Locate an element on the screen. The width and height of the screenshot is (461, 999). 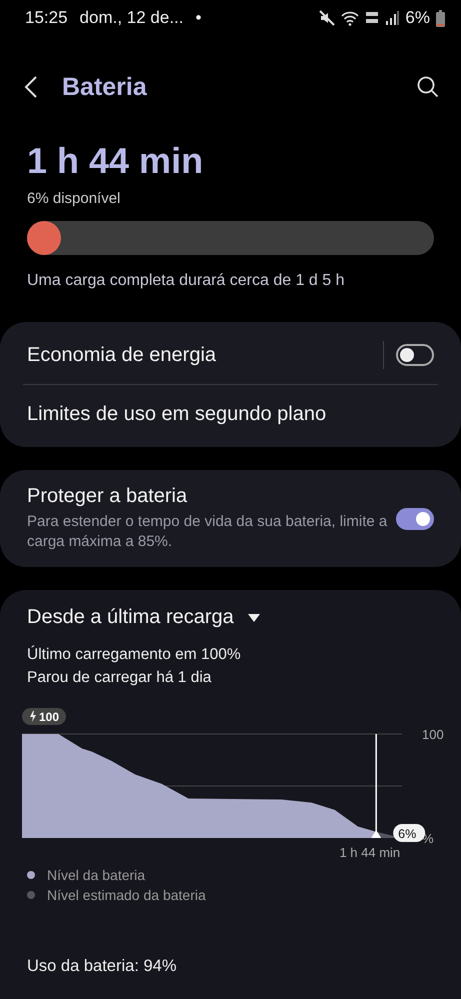
signal-icon is located at coordinates (392, 18).